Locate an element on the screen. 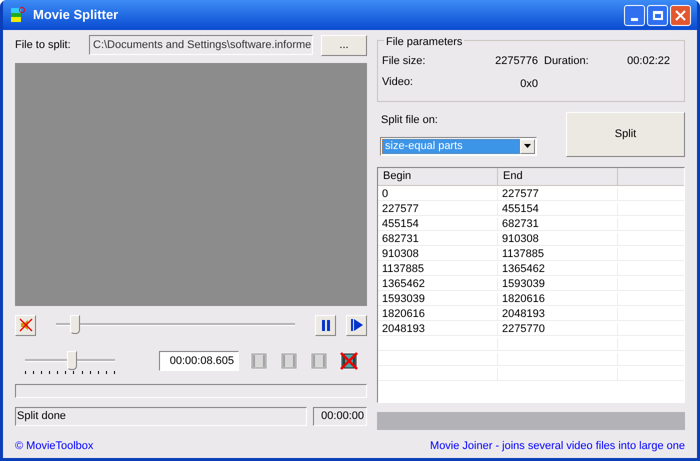  column-header: Begin is located at coordinates (438, 176).